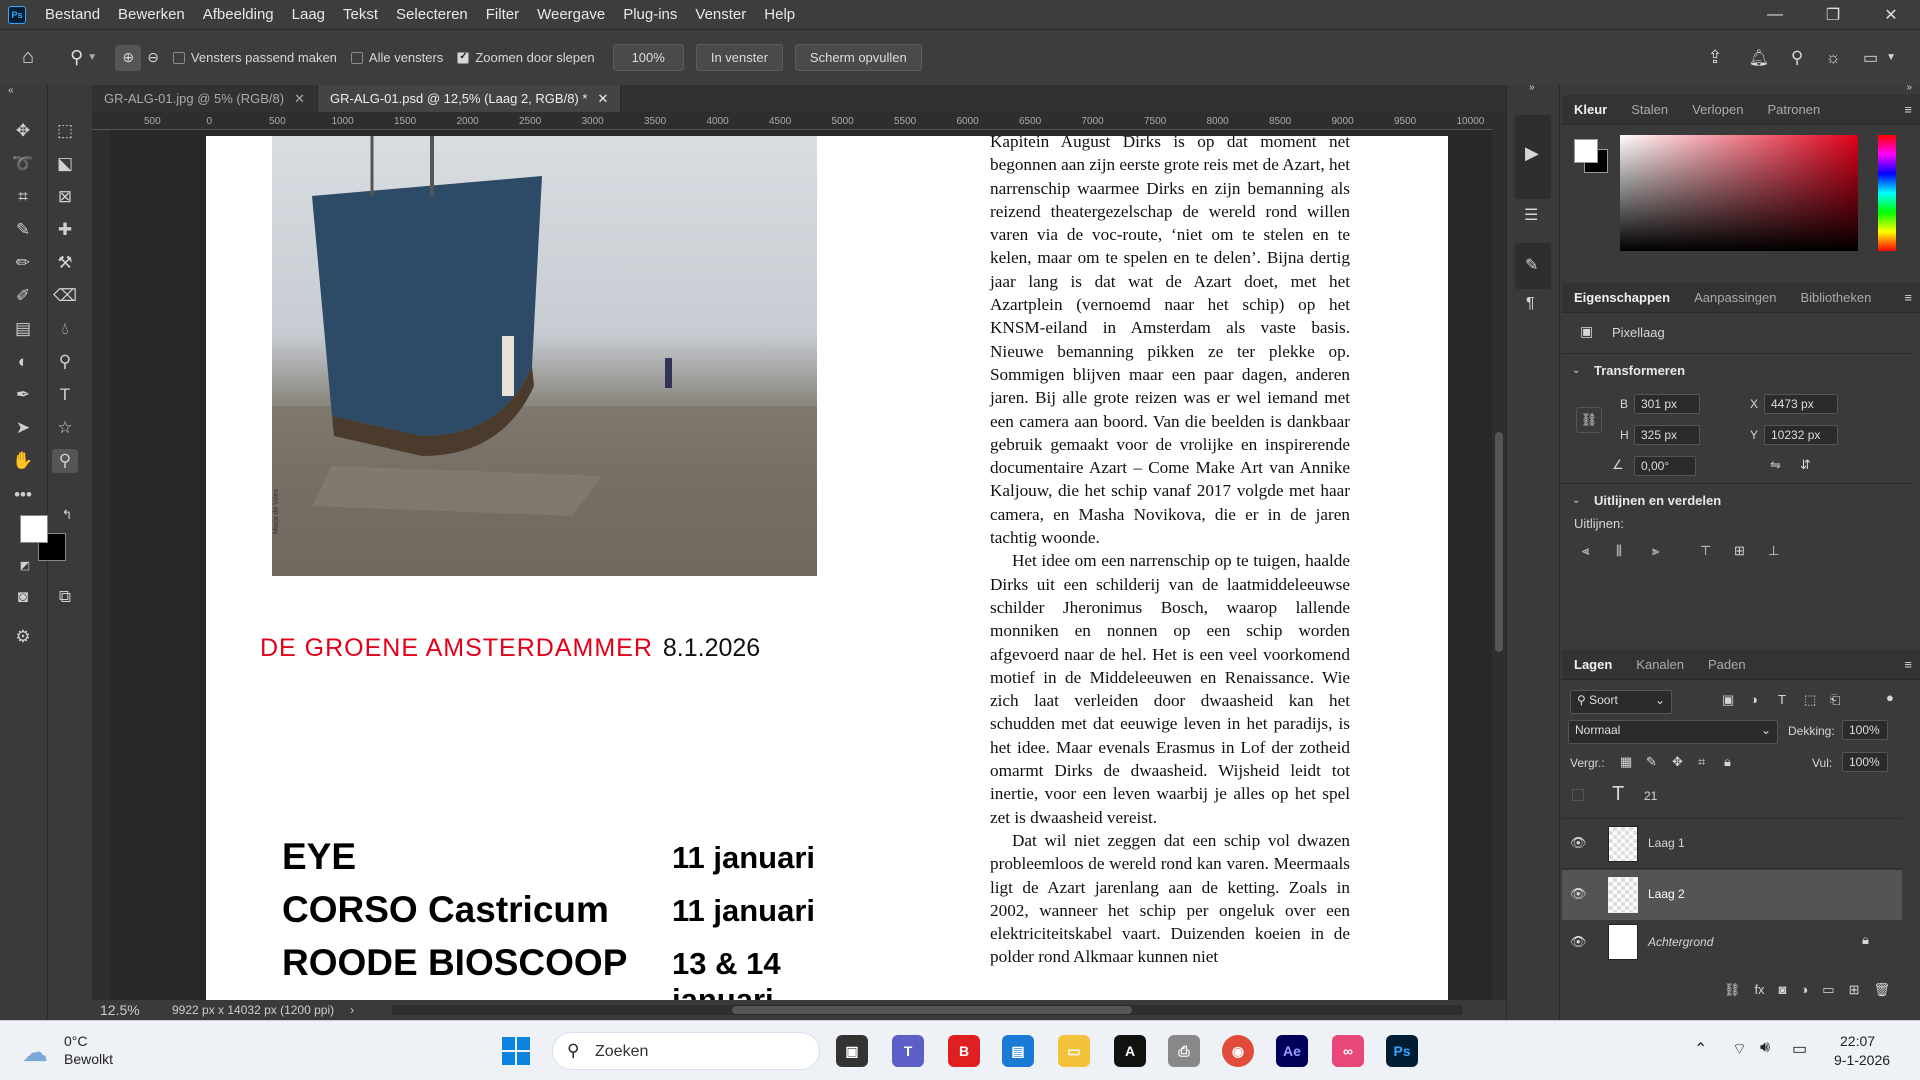 The height and width of the screenshot is (1080, 1920). Describe the element at coordinates (1701, 762) in the screenshot. I see `lock-artboard-icon: ⌗` at that location.